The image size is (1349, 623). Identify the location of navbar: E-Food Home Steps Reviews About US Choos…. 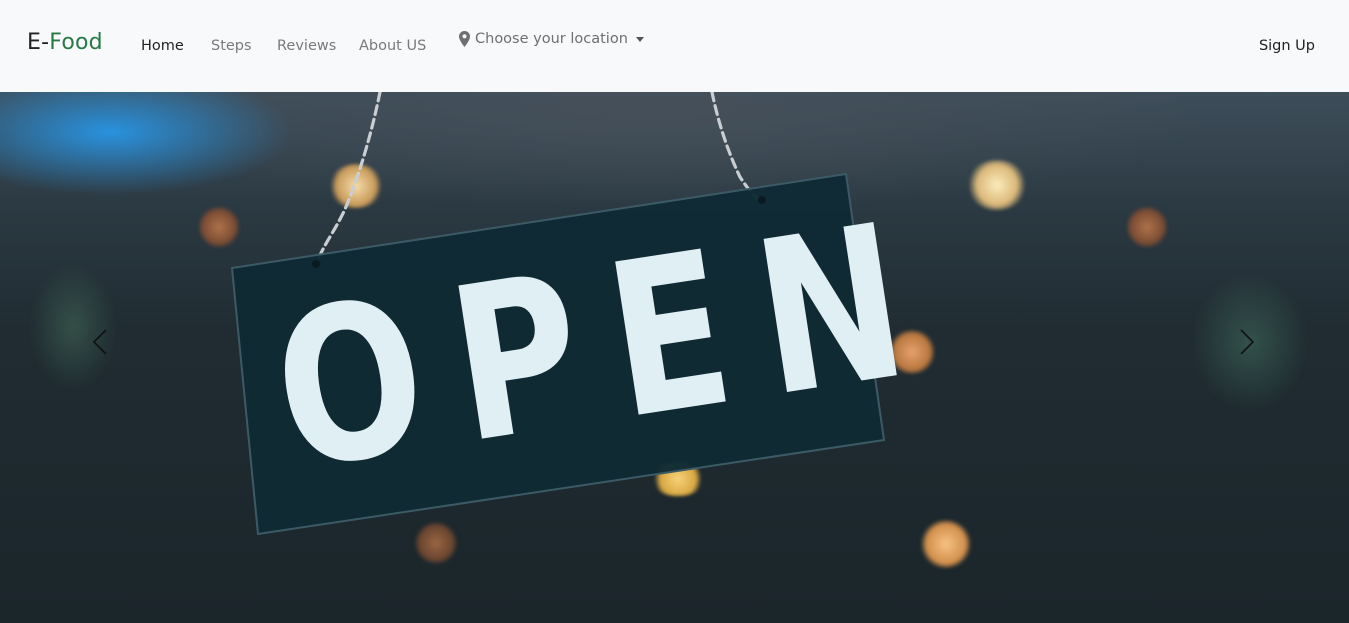
(674, 46).